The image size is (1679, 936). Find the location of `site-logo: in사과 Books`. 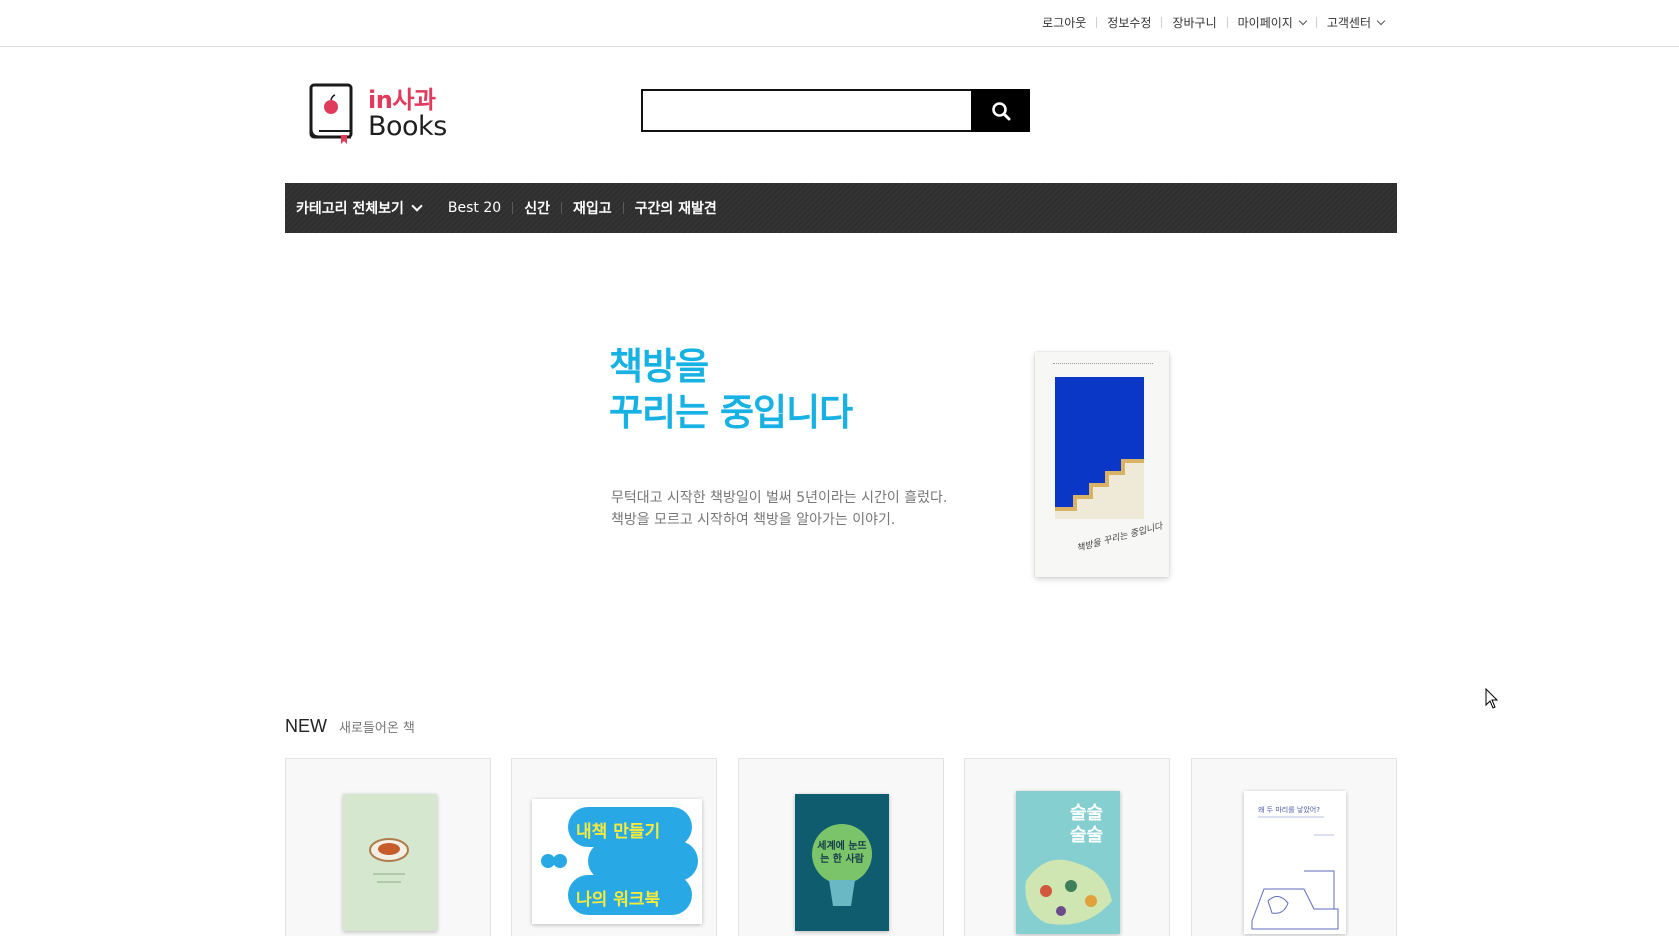

site-logo: in사과 Books is located at coordinates (393, 114).